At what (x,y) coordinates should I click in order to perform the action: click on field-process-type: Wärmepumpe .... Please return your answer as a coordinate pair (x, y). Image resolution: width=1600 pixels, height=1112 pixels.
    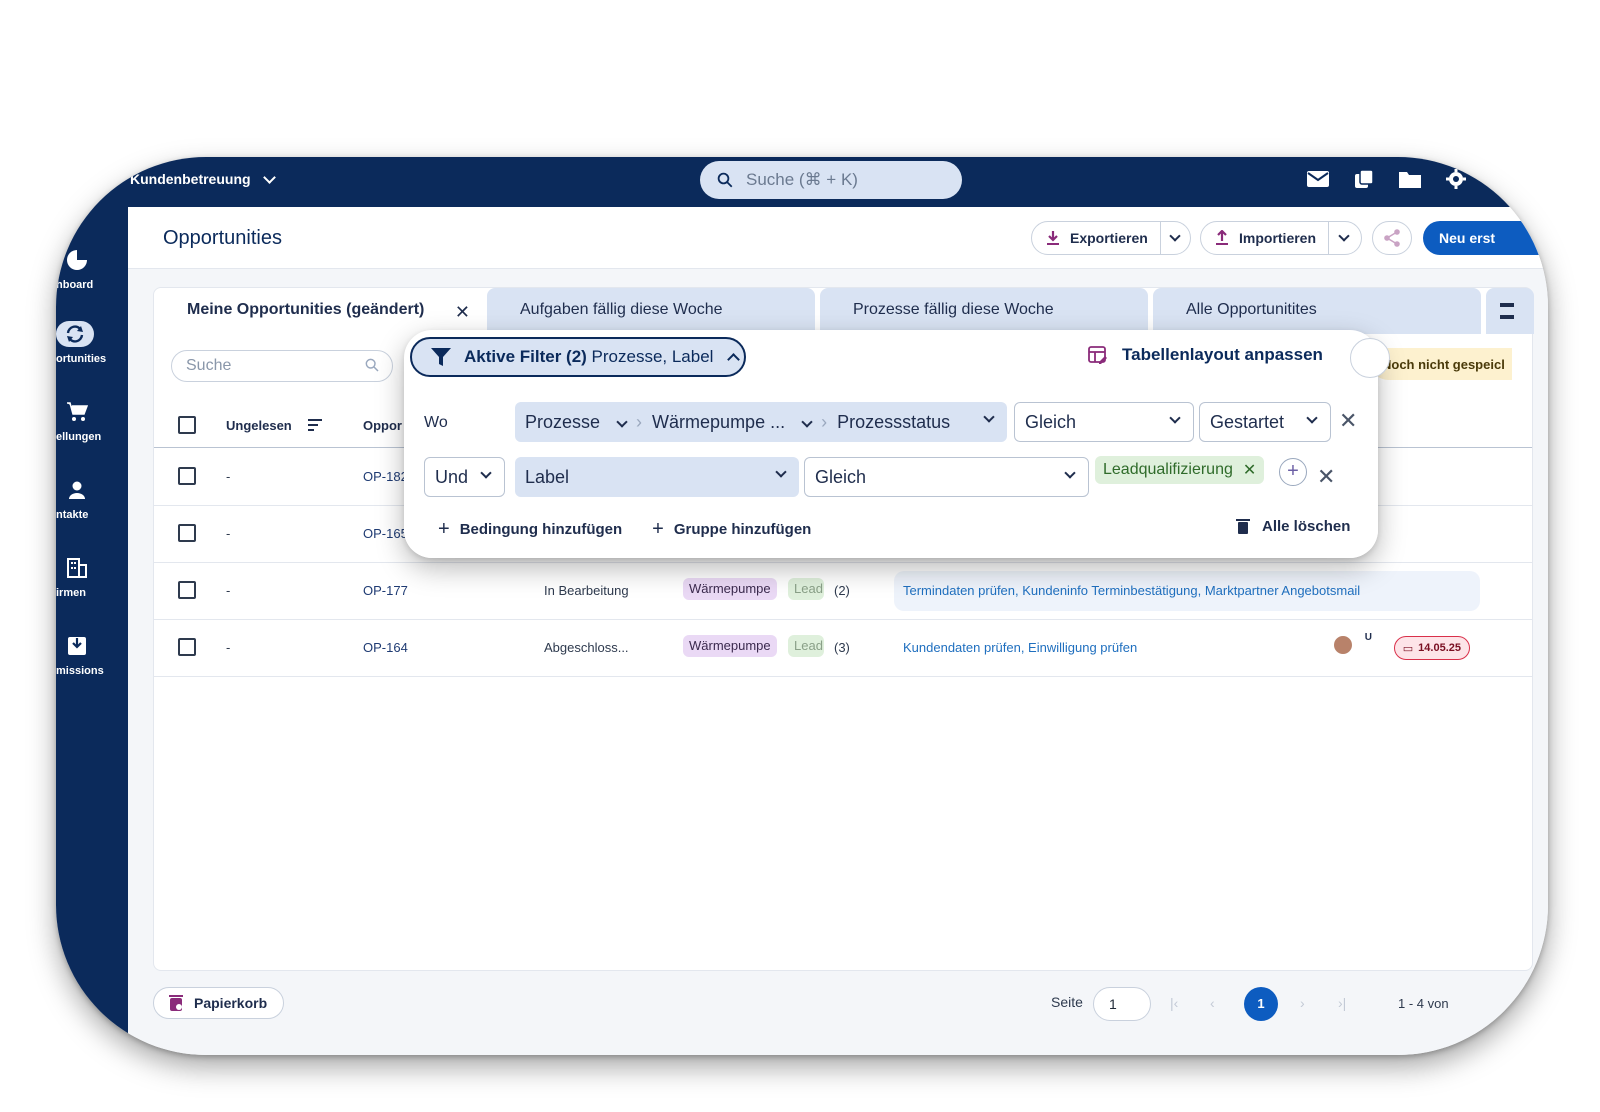
    Looking at the image, I should click on (718, 422).